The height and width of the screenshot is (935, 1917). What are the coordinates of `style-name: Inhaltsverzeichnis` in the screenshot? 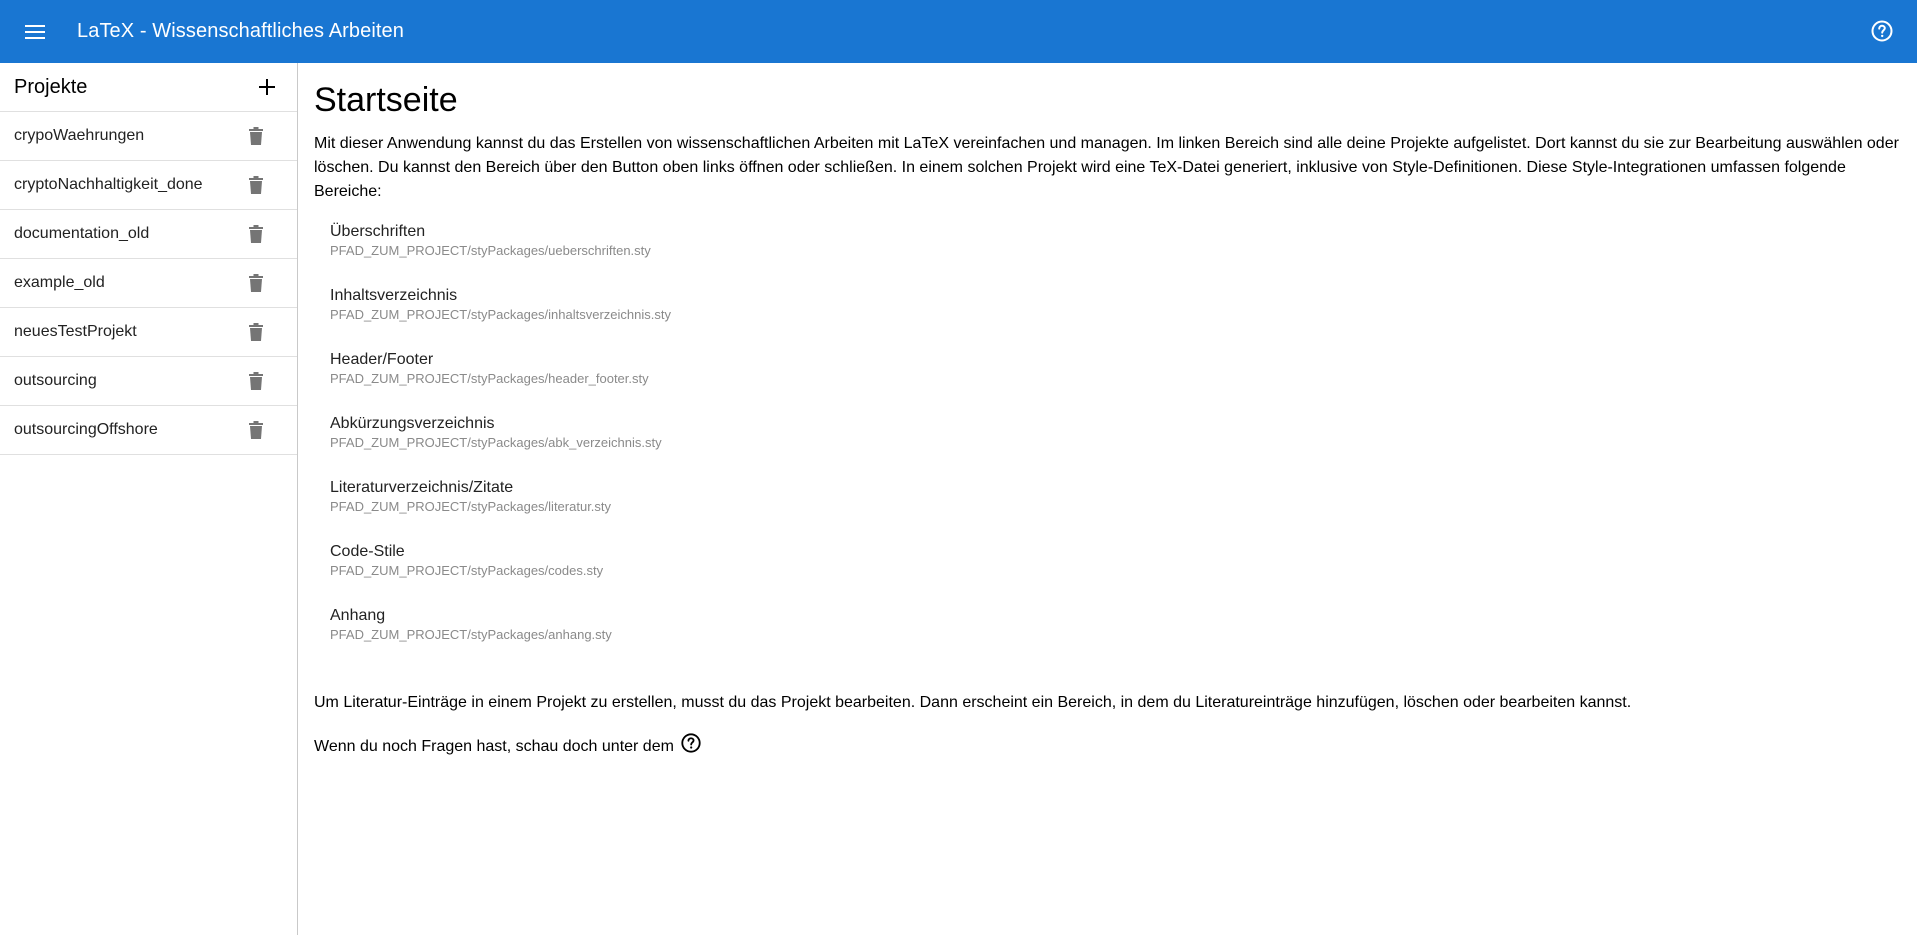 It's located at (394, 295).